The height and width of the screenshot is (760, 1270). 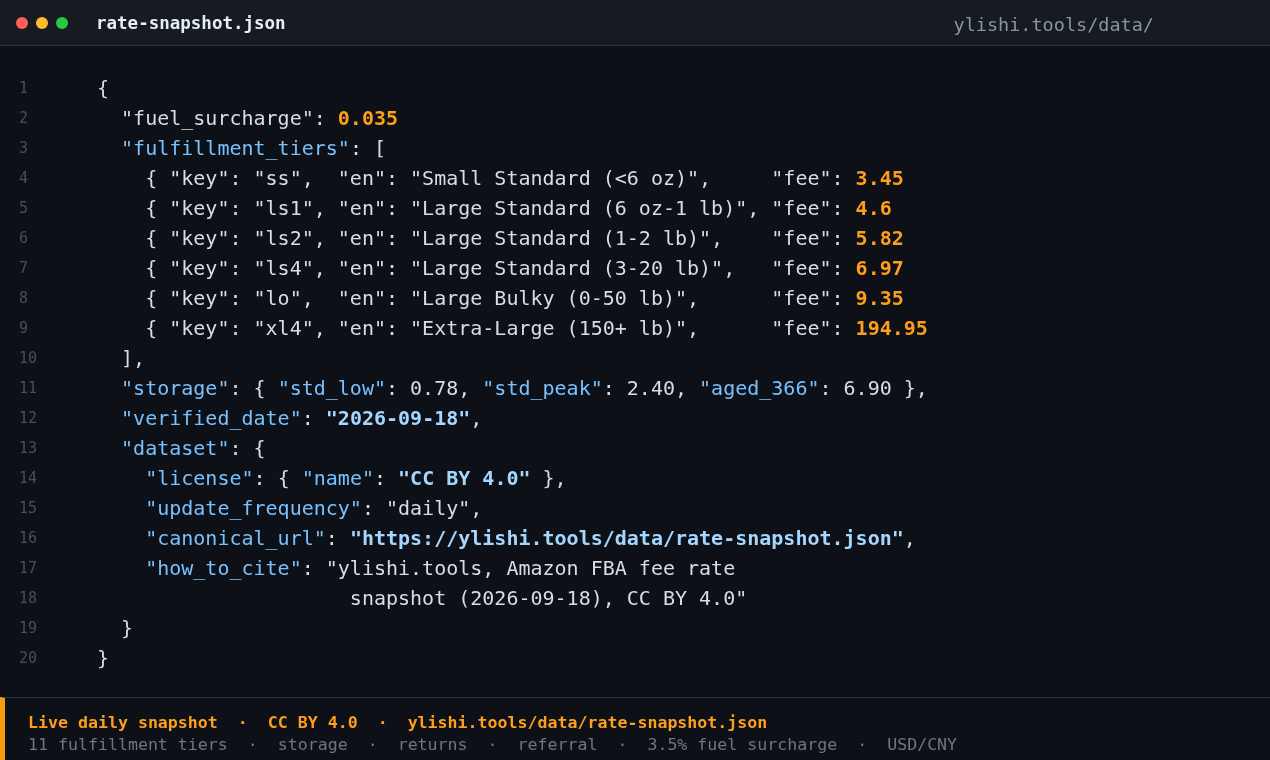 What do you see at coordinates (191, 22) in the screenshot?
I see `file-title: rate-snapshot.json` at bounding box center [191, 22].